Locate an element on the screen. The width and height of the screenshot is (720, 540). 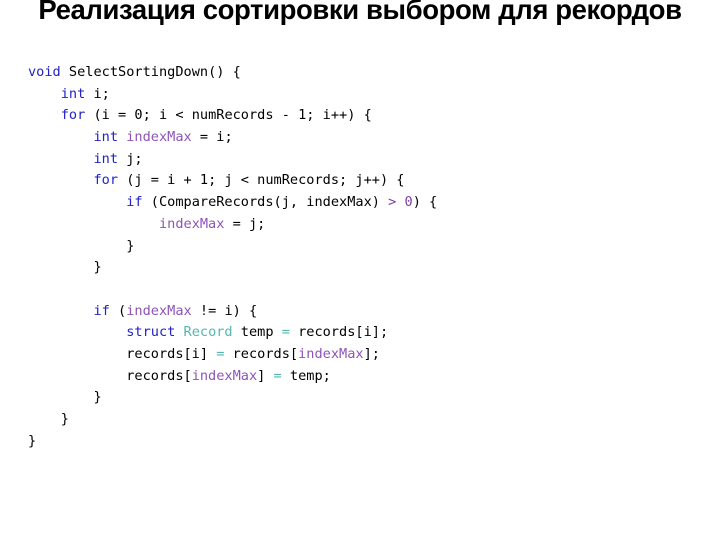
code-line: records[i] = records[indexMax]; is located at coordinates (368, 355).